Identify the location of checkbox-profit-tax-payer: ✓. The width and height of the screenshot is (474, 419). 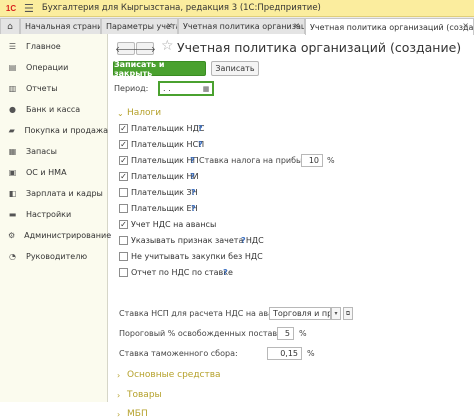
(123, 160).